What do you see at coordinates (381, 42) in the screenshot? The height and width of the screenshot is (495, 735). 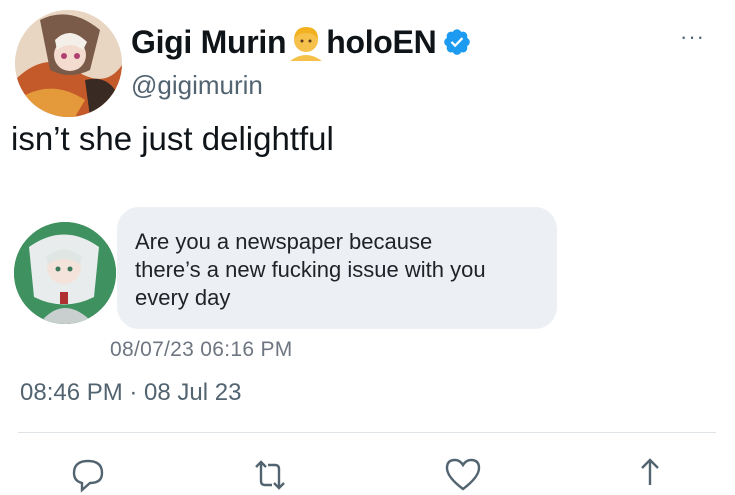 I see `display-name-suffix: holoEN` at bounding box center [381, 42].